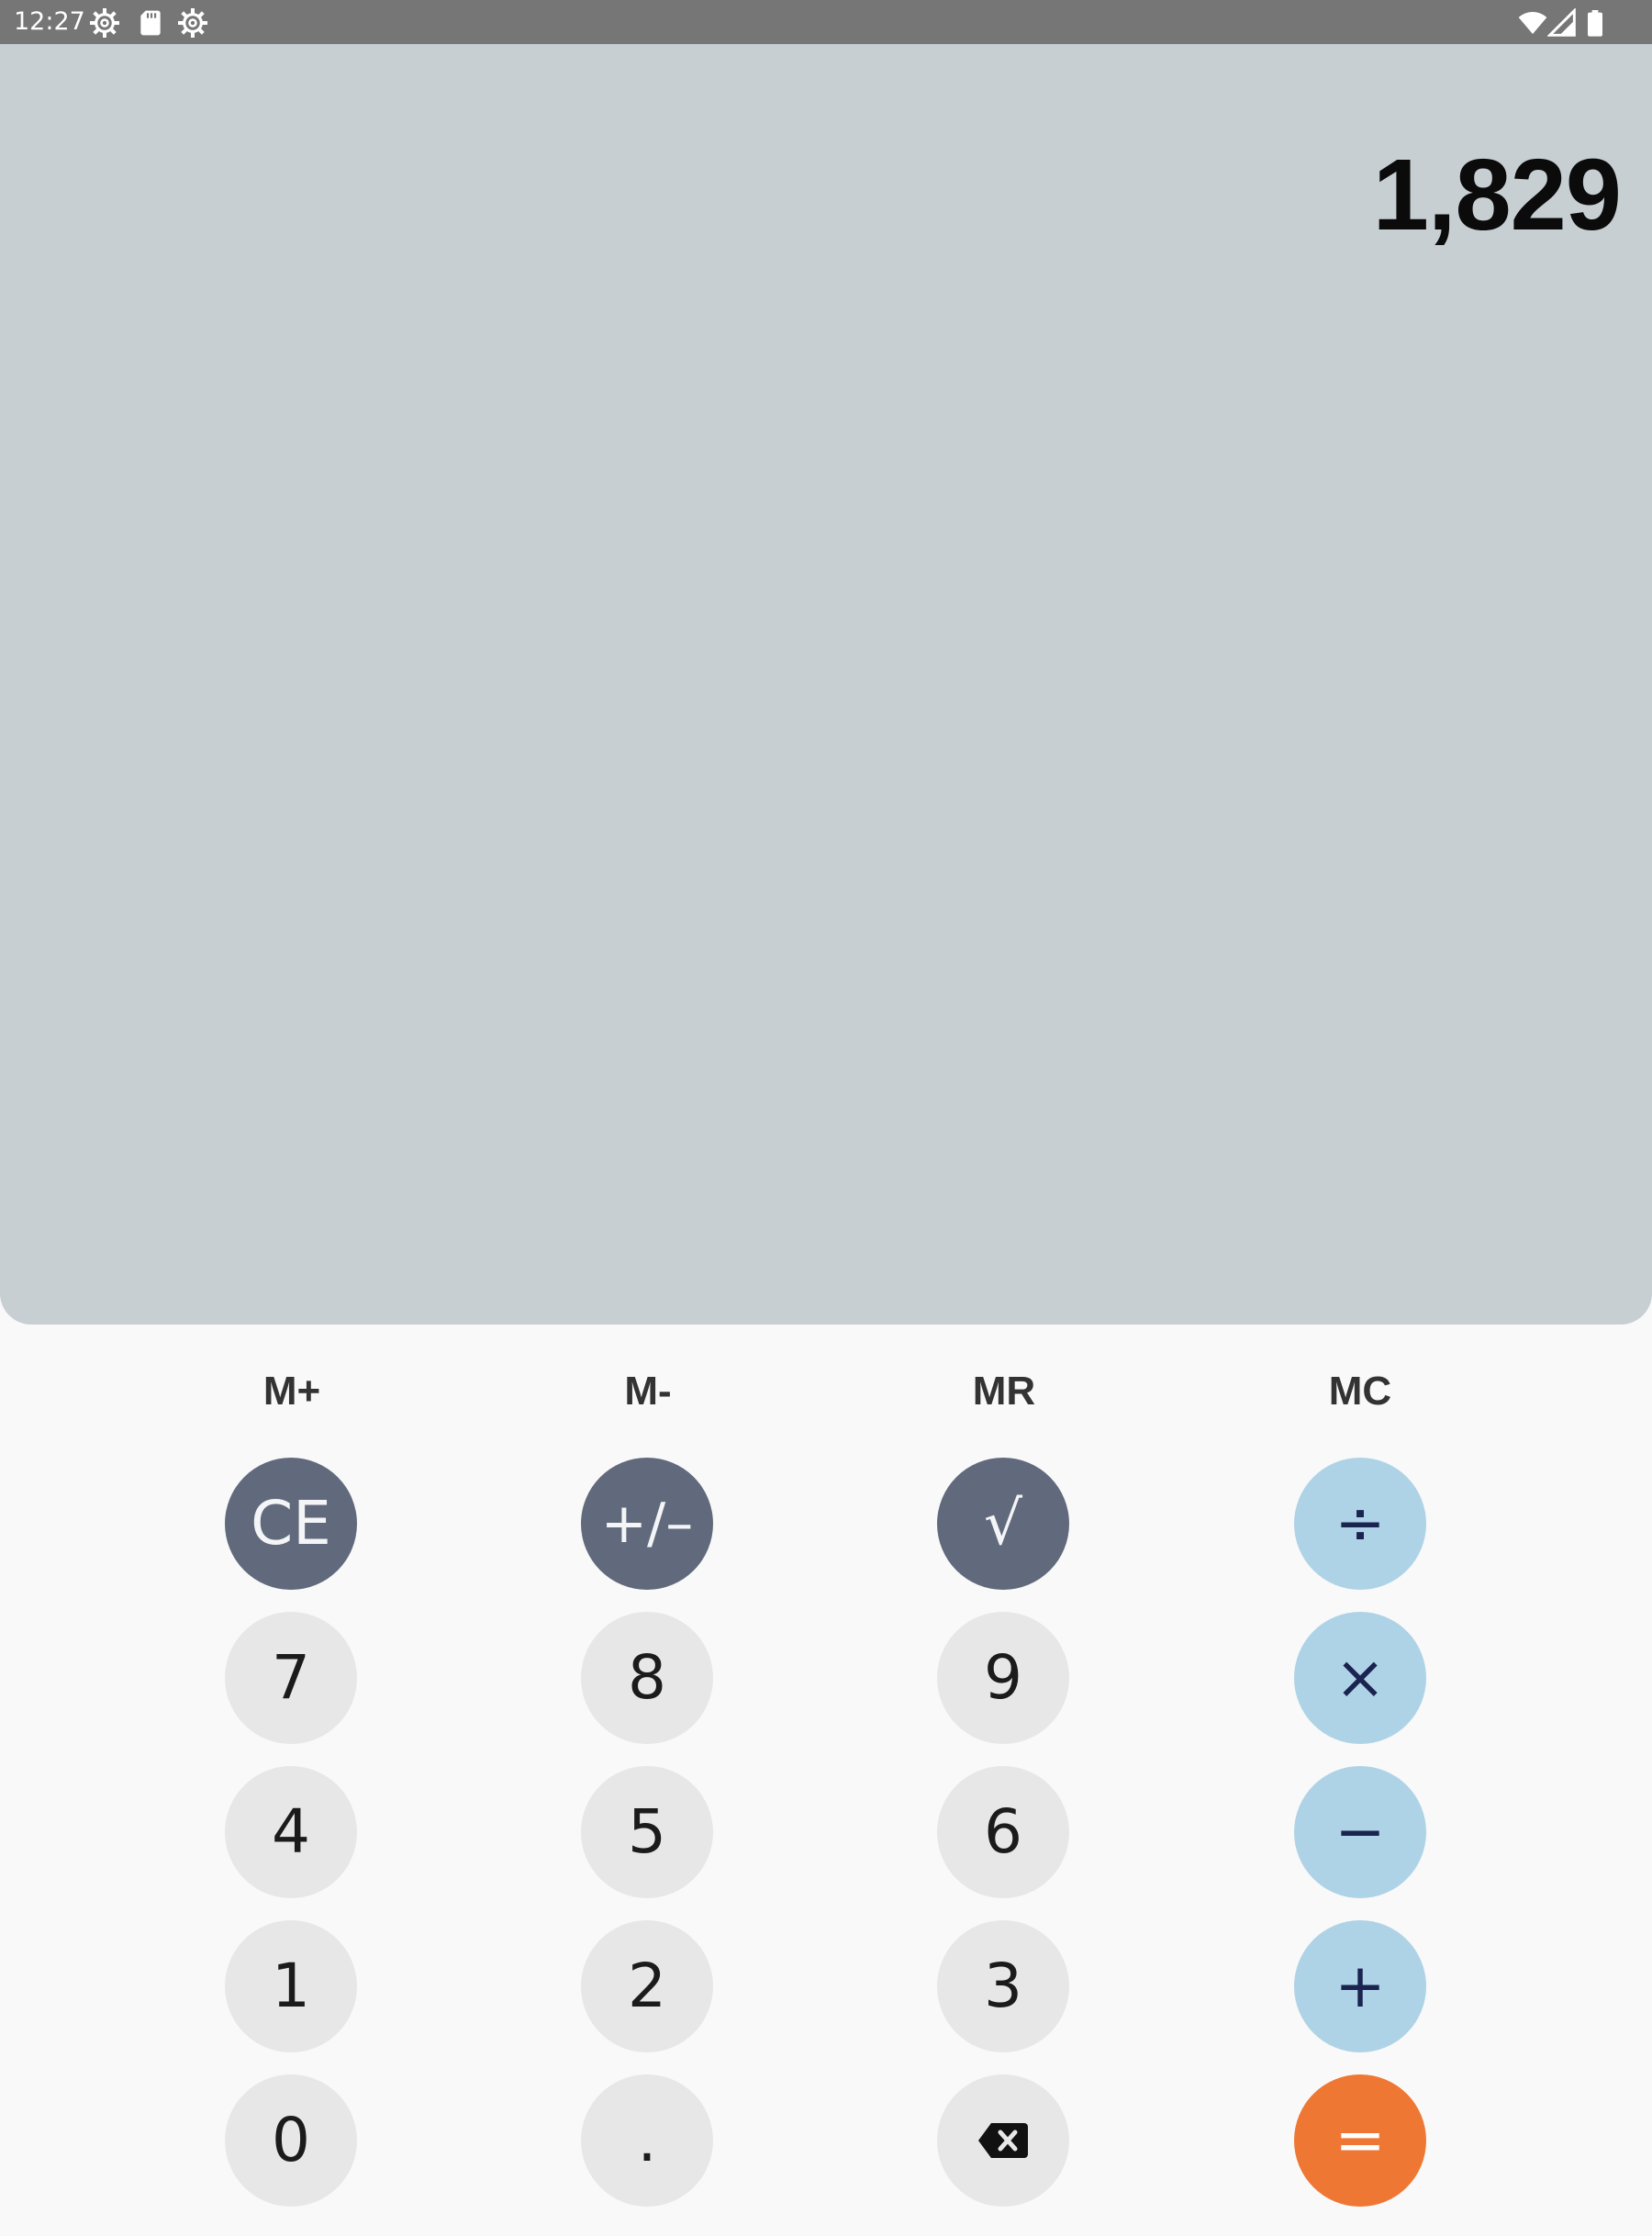 The width and height of the screenshot is (1652, 2236). I want to click on equals-label: =, so click(1360, 2140).